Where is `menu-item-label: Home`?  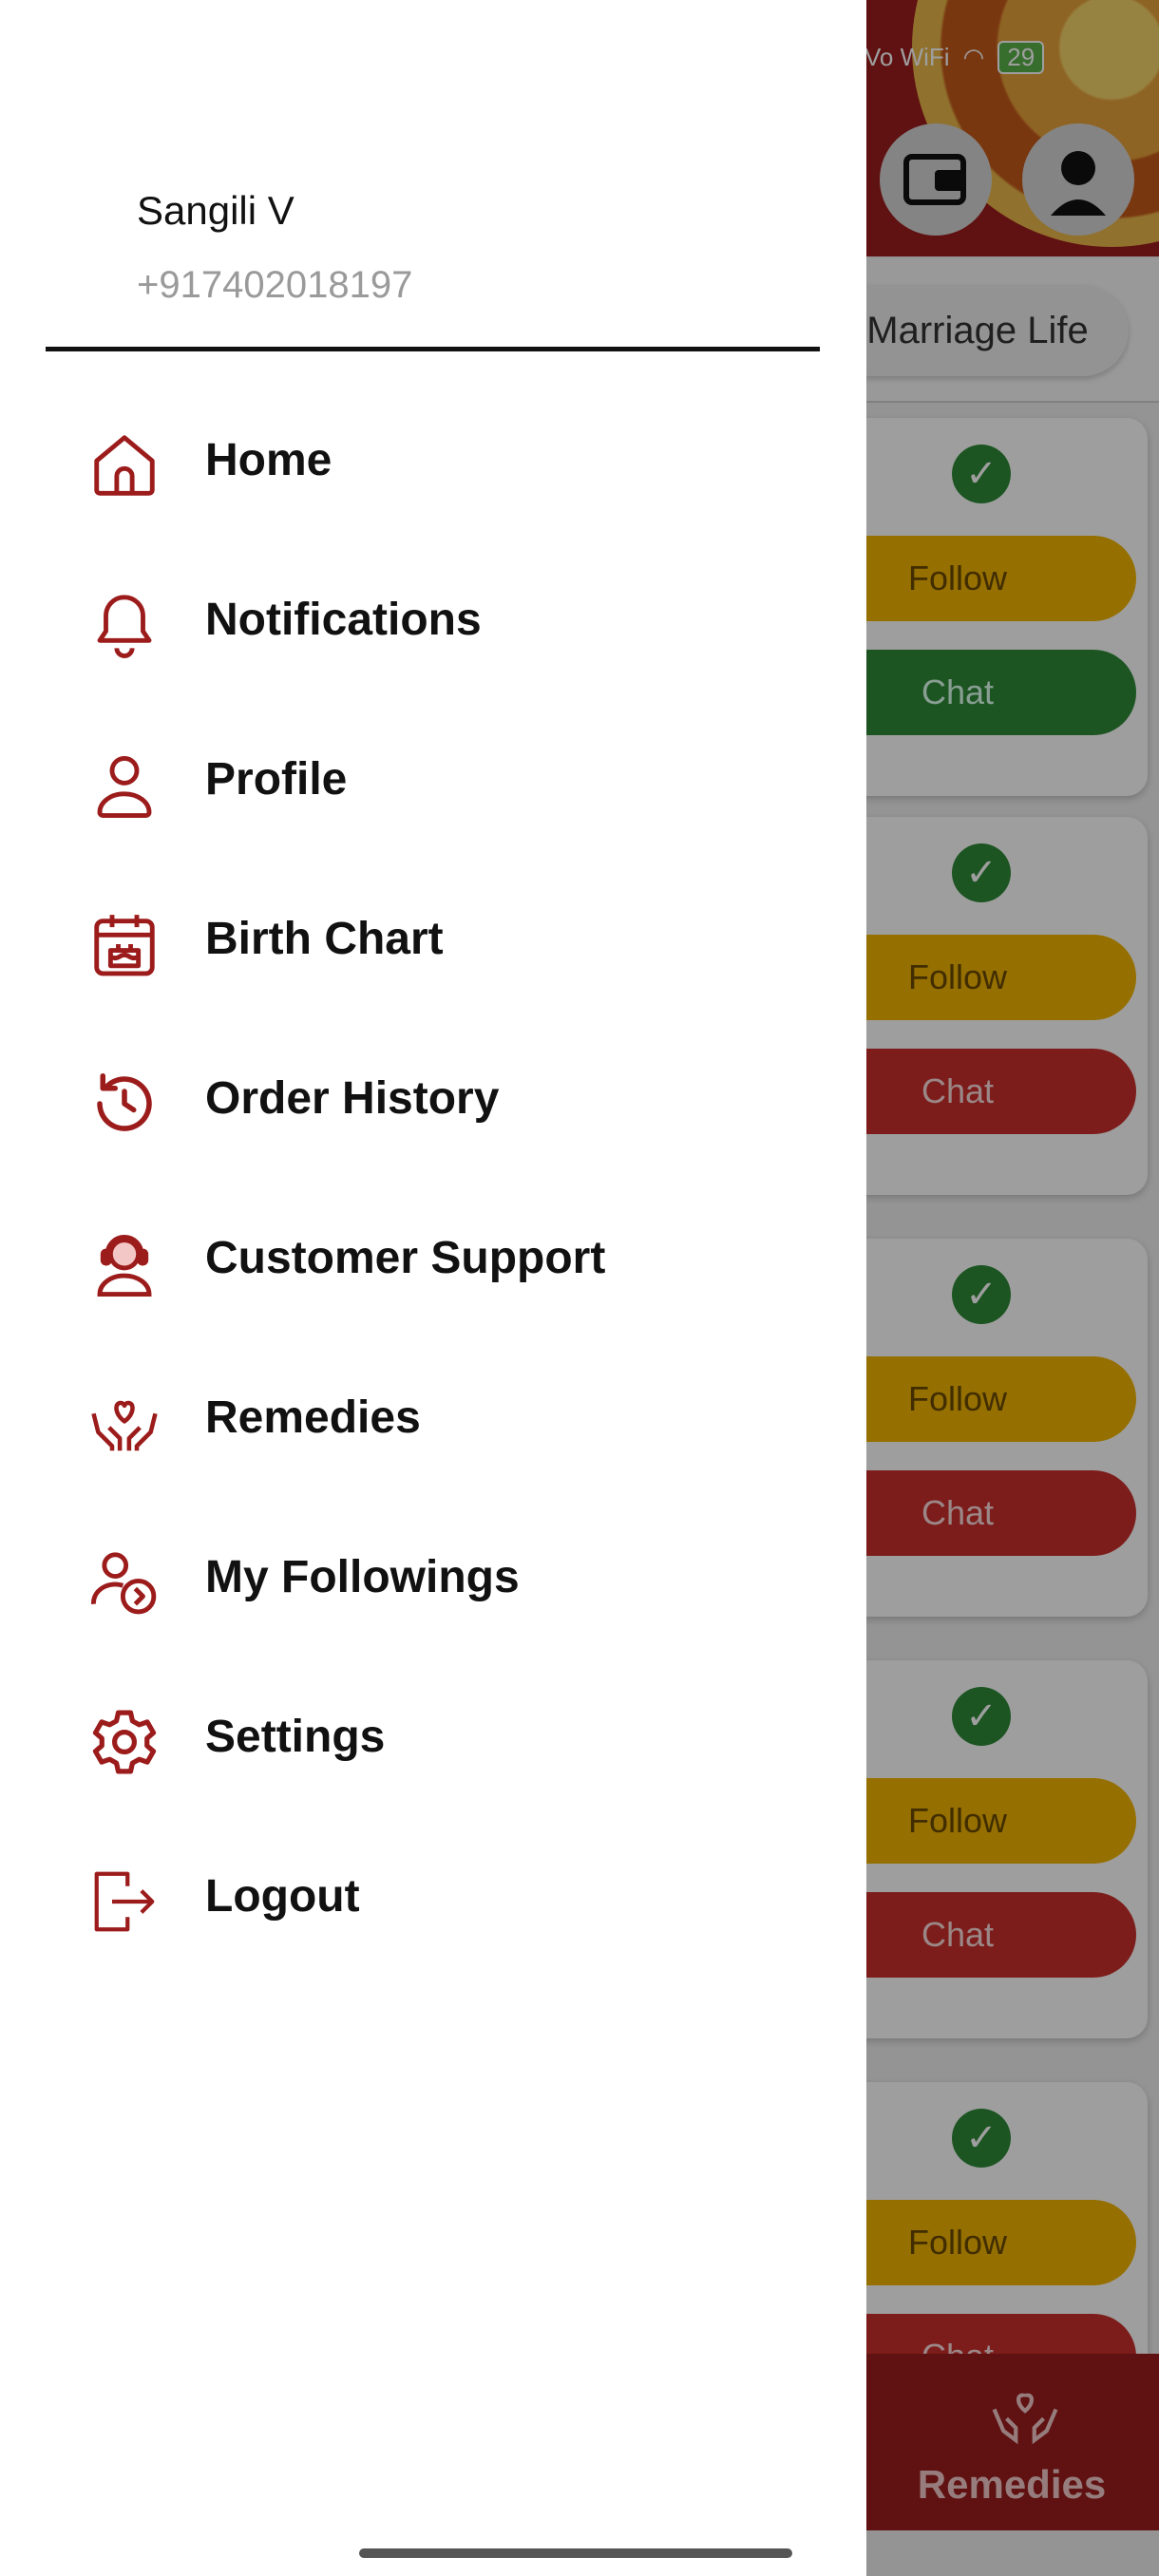
menu-item-label: Home is located at coordinates (268, 460).